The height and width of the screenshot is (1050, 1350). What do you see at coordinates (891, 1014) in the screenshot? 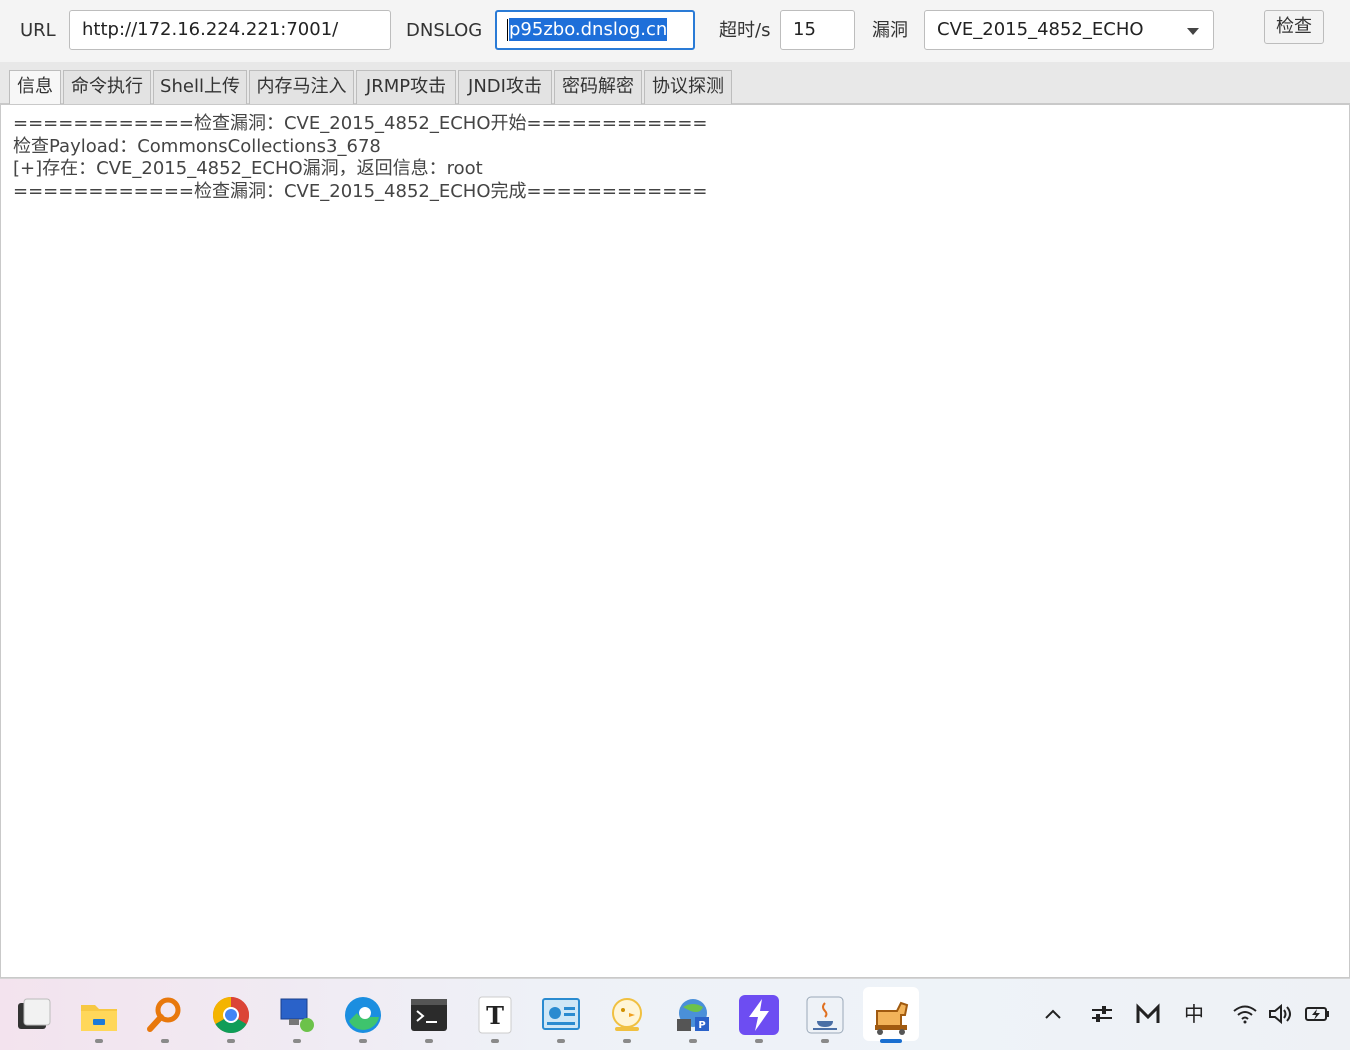
I see `trojan-horse-app-icon` at bounding box center [891, 1014].